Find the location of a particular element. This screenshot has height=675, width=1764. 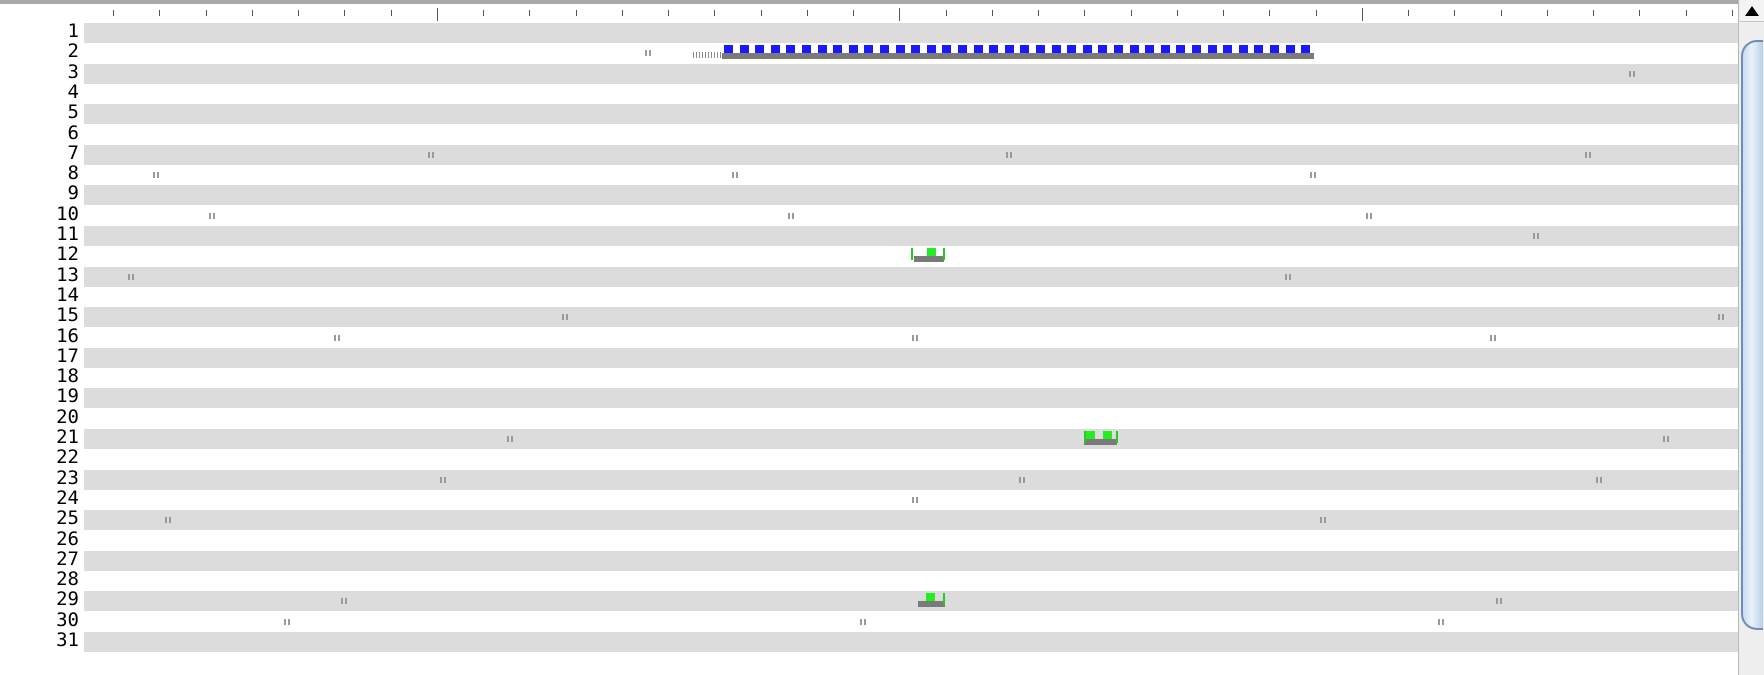

scroll-up-arrow-icon is located at coordinates (1752, 11).